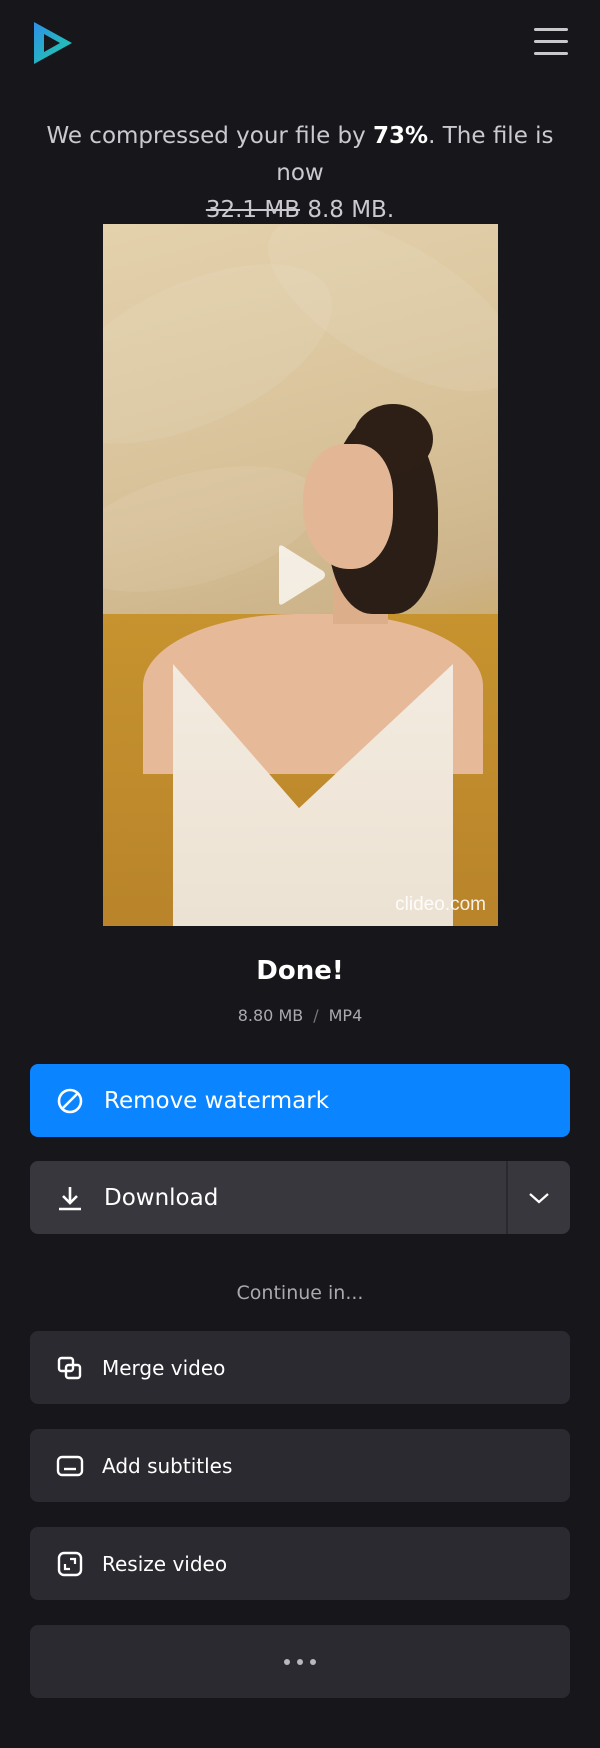 Image resolution: width=600 pixels, height=1748 pixels. I want to click on download-button-group: Download, so click(300, 1197).